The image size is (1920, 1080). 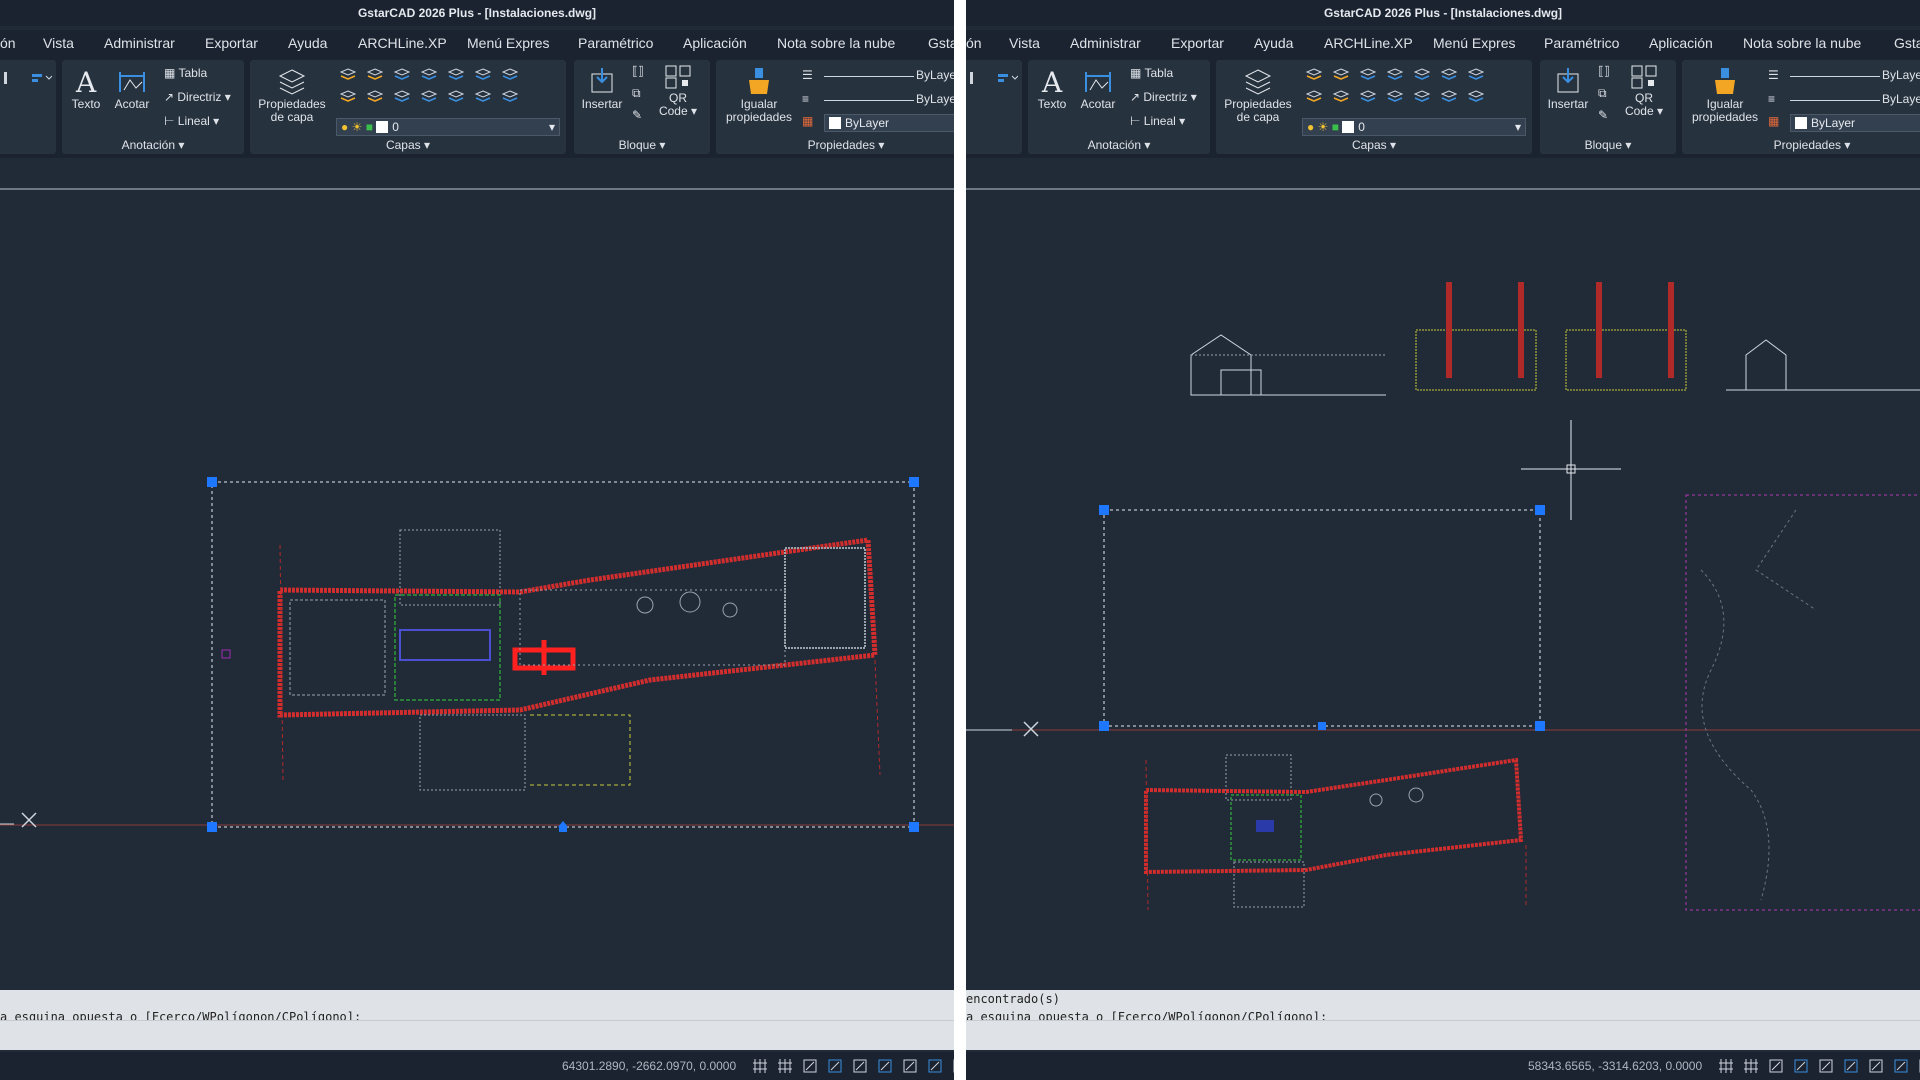 I want to click on insertar-button: Insertar, so click(x=1568, y=88).